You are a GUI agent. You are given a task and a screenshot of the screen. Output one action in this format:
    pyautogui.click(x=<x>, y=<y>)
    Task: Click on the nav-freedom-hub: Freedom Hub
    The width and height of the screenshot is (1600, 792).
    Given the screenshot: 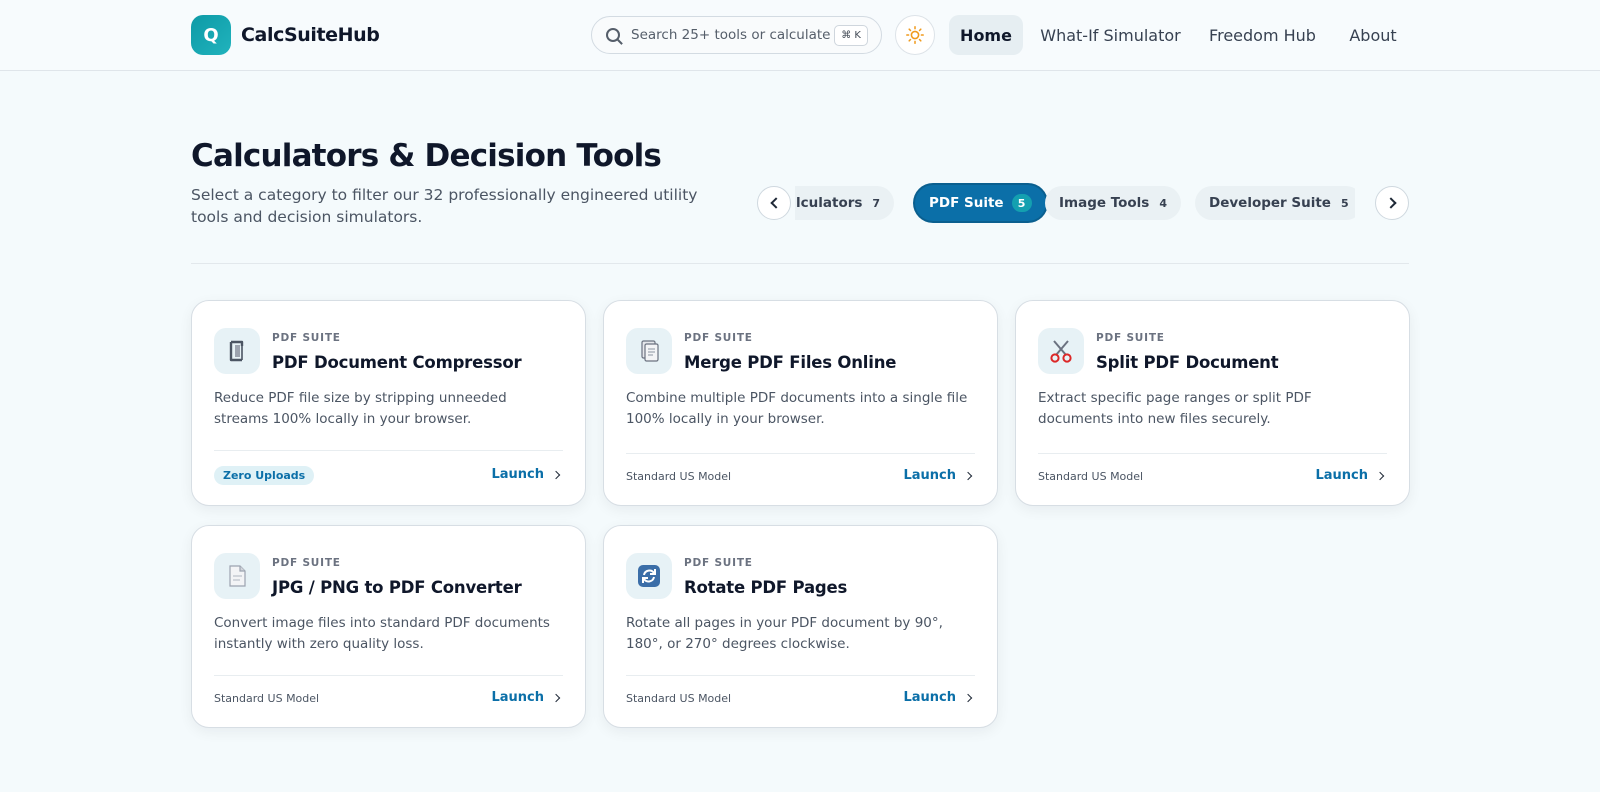 What is the action you would take?
    pyautogui.click(x=1262, y=35)
    